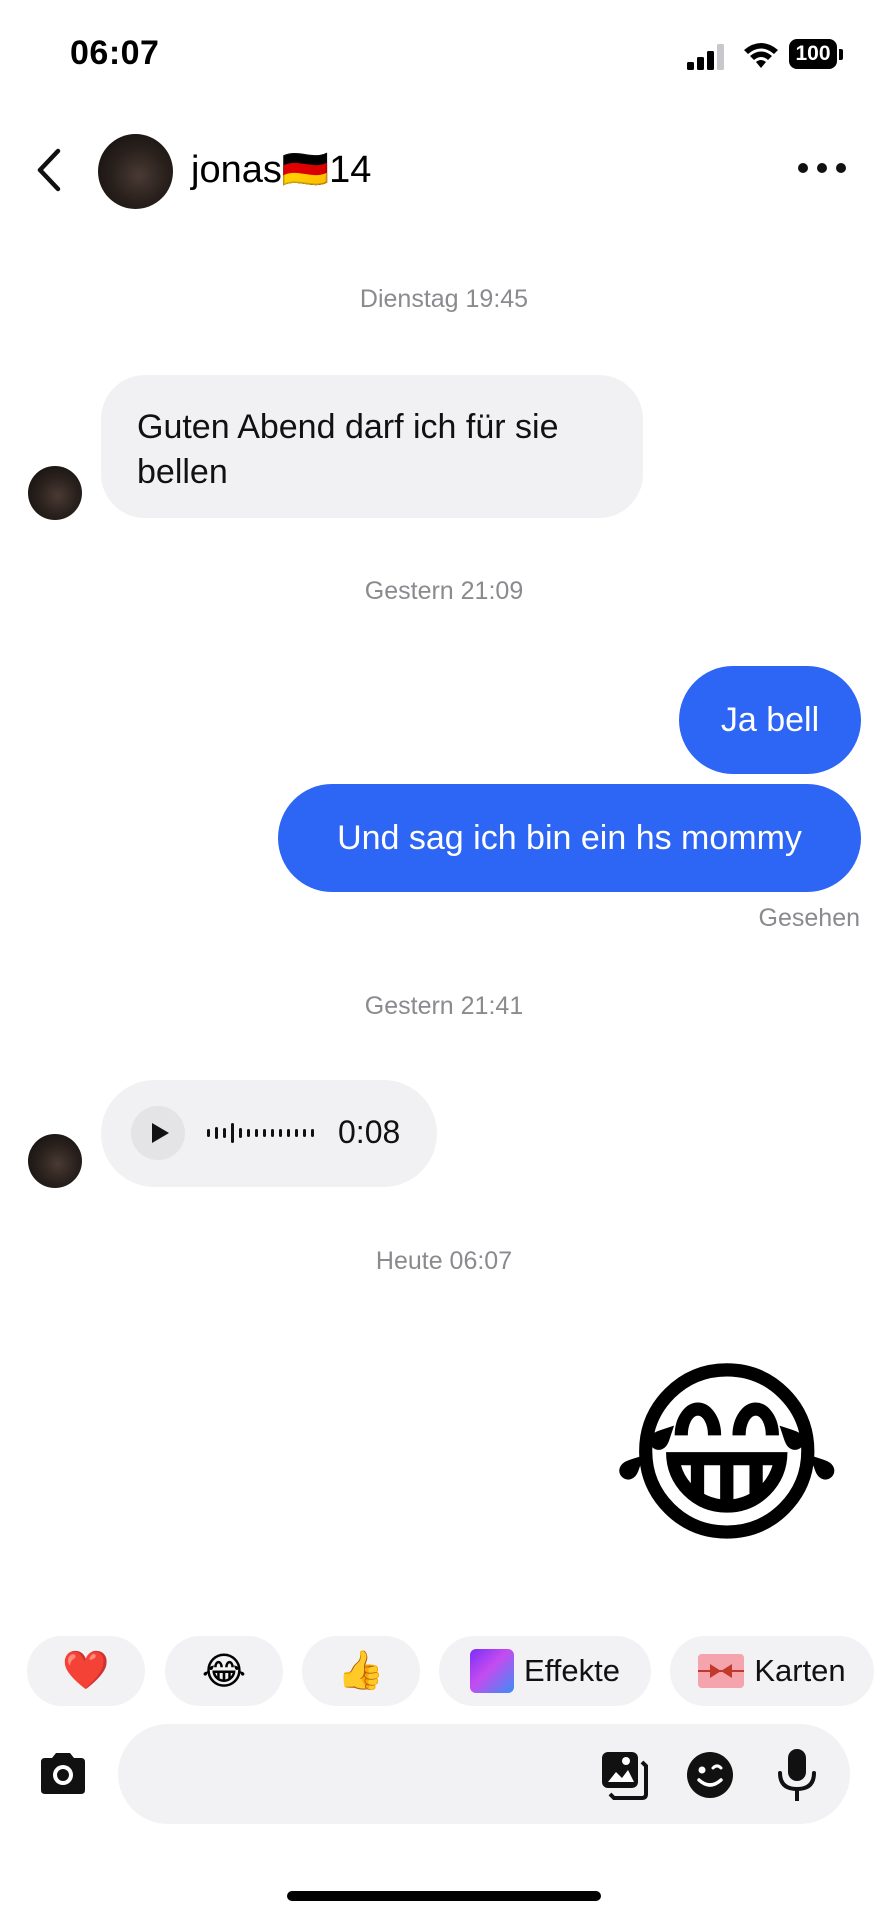 The height and width of the screenshot is (1920, 888). What do you see at coordinates (260, 1133) in the screenshot?
I see `waveform` at bounding box center [260, 1133].